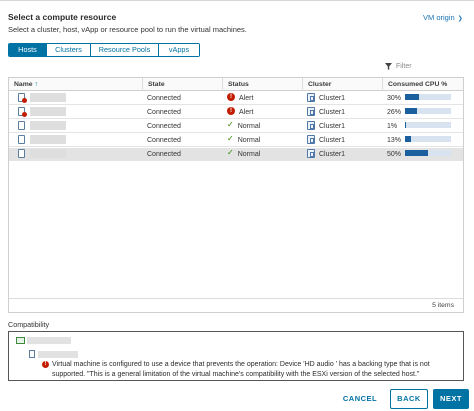  What do you see at coordinates (262, 84) in the screenshot?
I see `column-header-status: Status` at bounding box center [262, 84].